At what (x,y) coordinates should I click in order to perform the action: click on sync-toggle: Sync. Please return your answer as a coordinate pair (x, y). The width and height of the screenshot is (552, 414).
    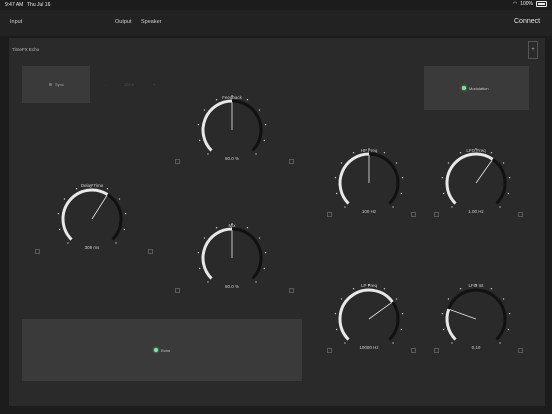
    Looking at the image, I should click on (56, 84).